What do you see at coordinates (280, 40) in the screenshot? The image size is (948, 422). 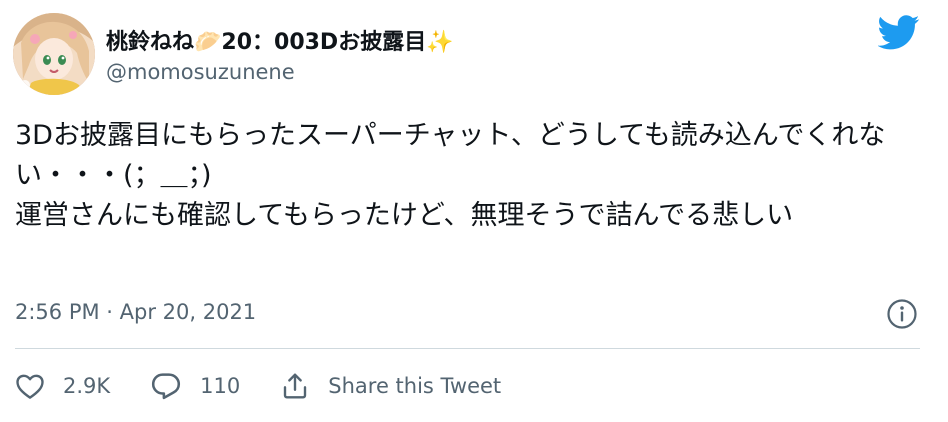 I see `display-name: 桃鈴ねね🥟20：003Dお披露目✨` at bounding box center [280, 40].